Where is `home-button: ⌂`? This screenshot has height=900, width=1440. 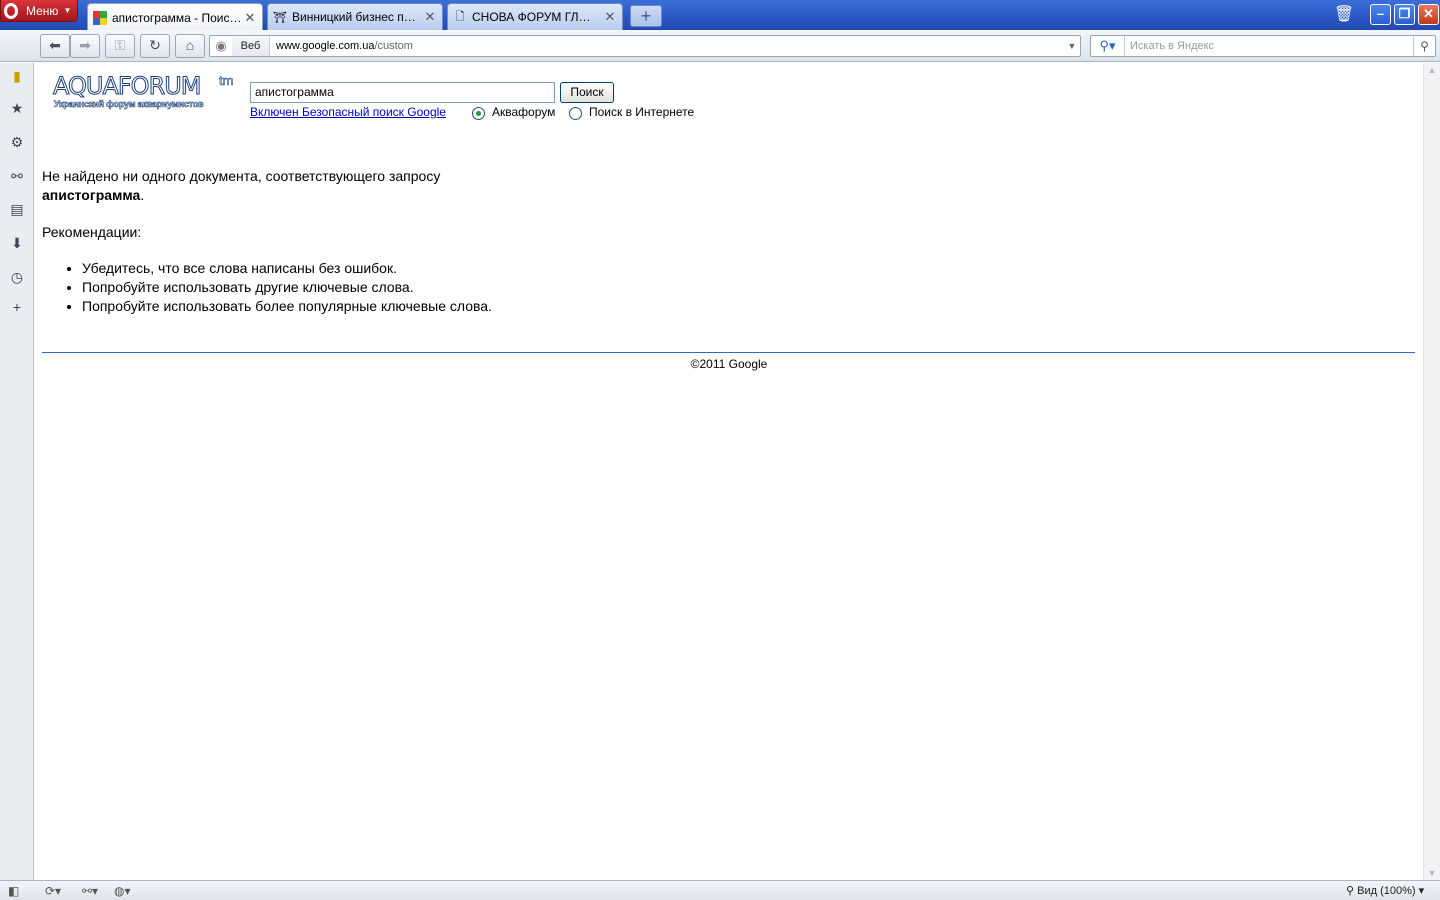 home-button: ⌂ is located at coordinates (190, 46).